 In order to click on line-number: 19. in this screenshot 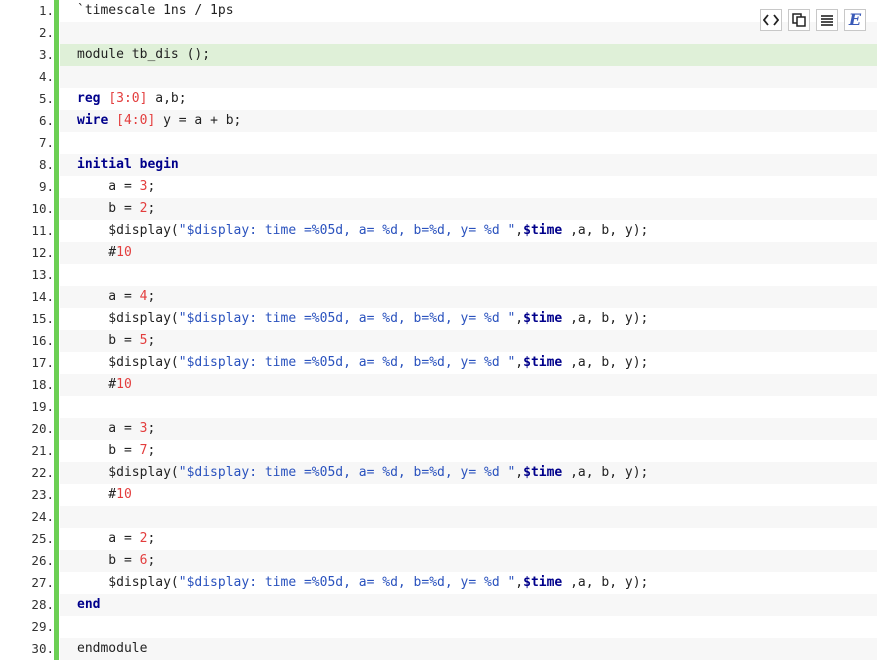, I will do `click(42, 406)`.